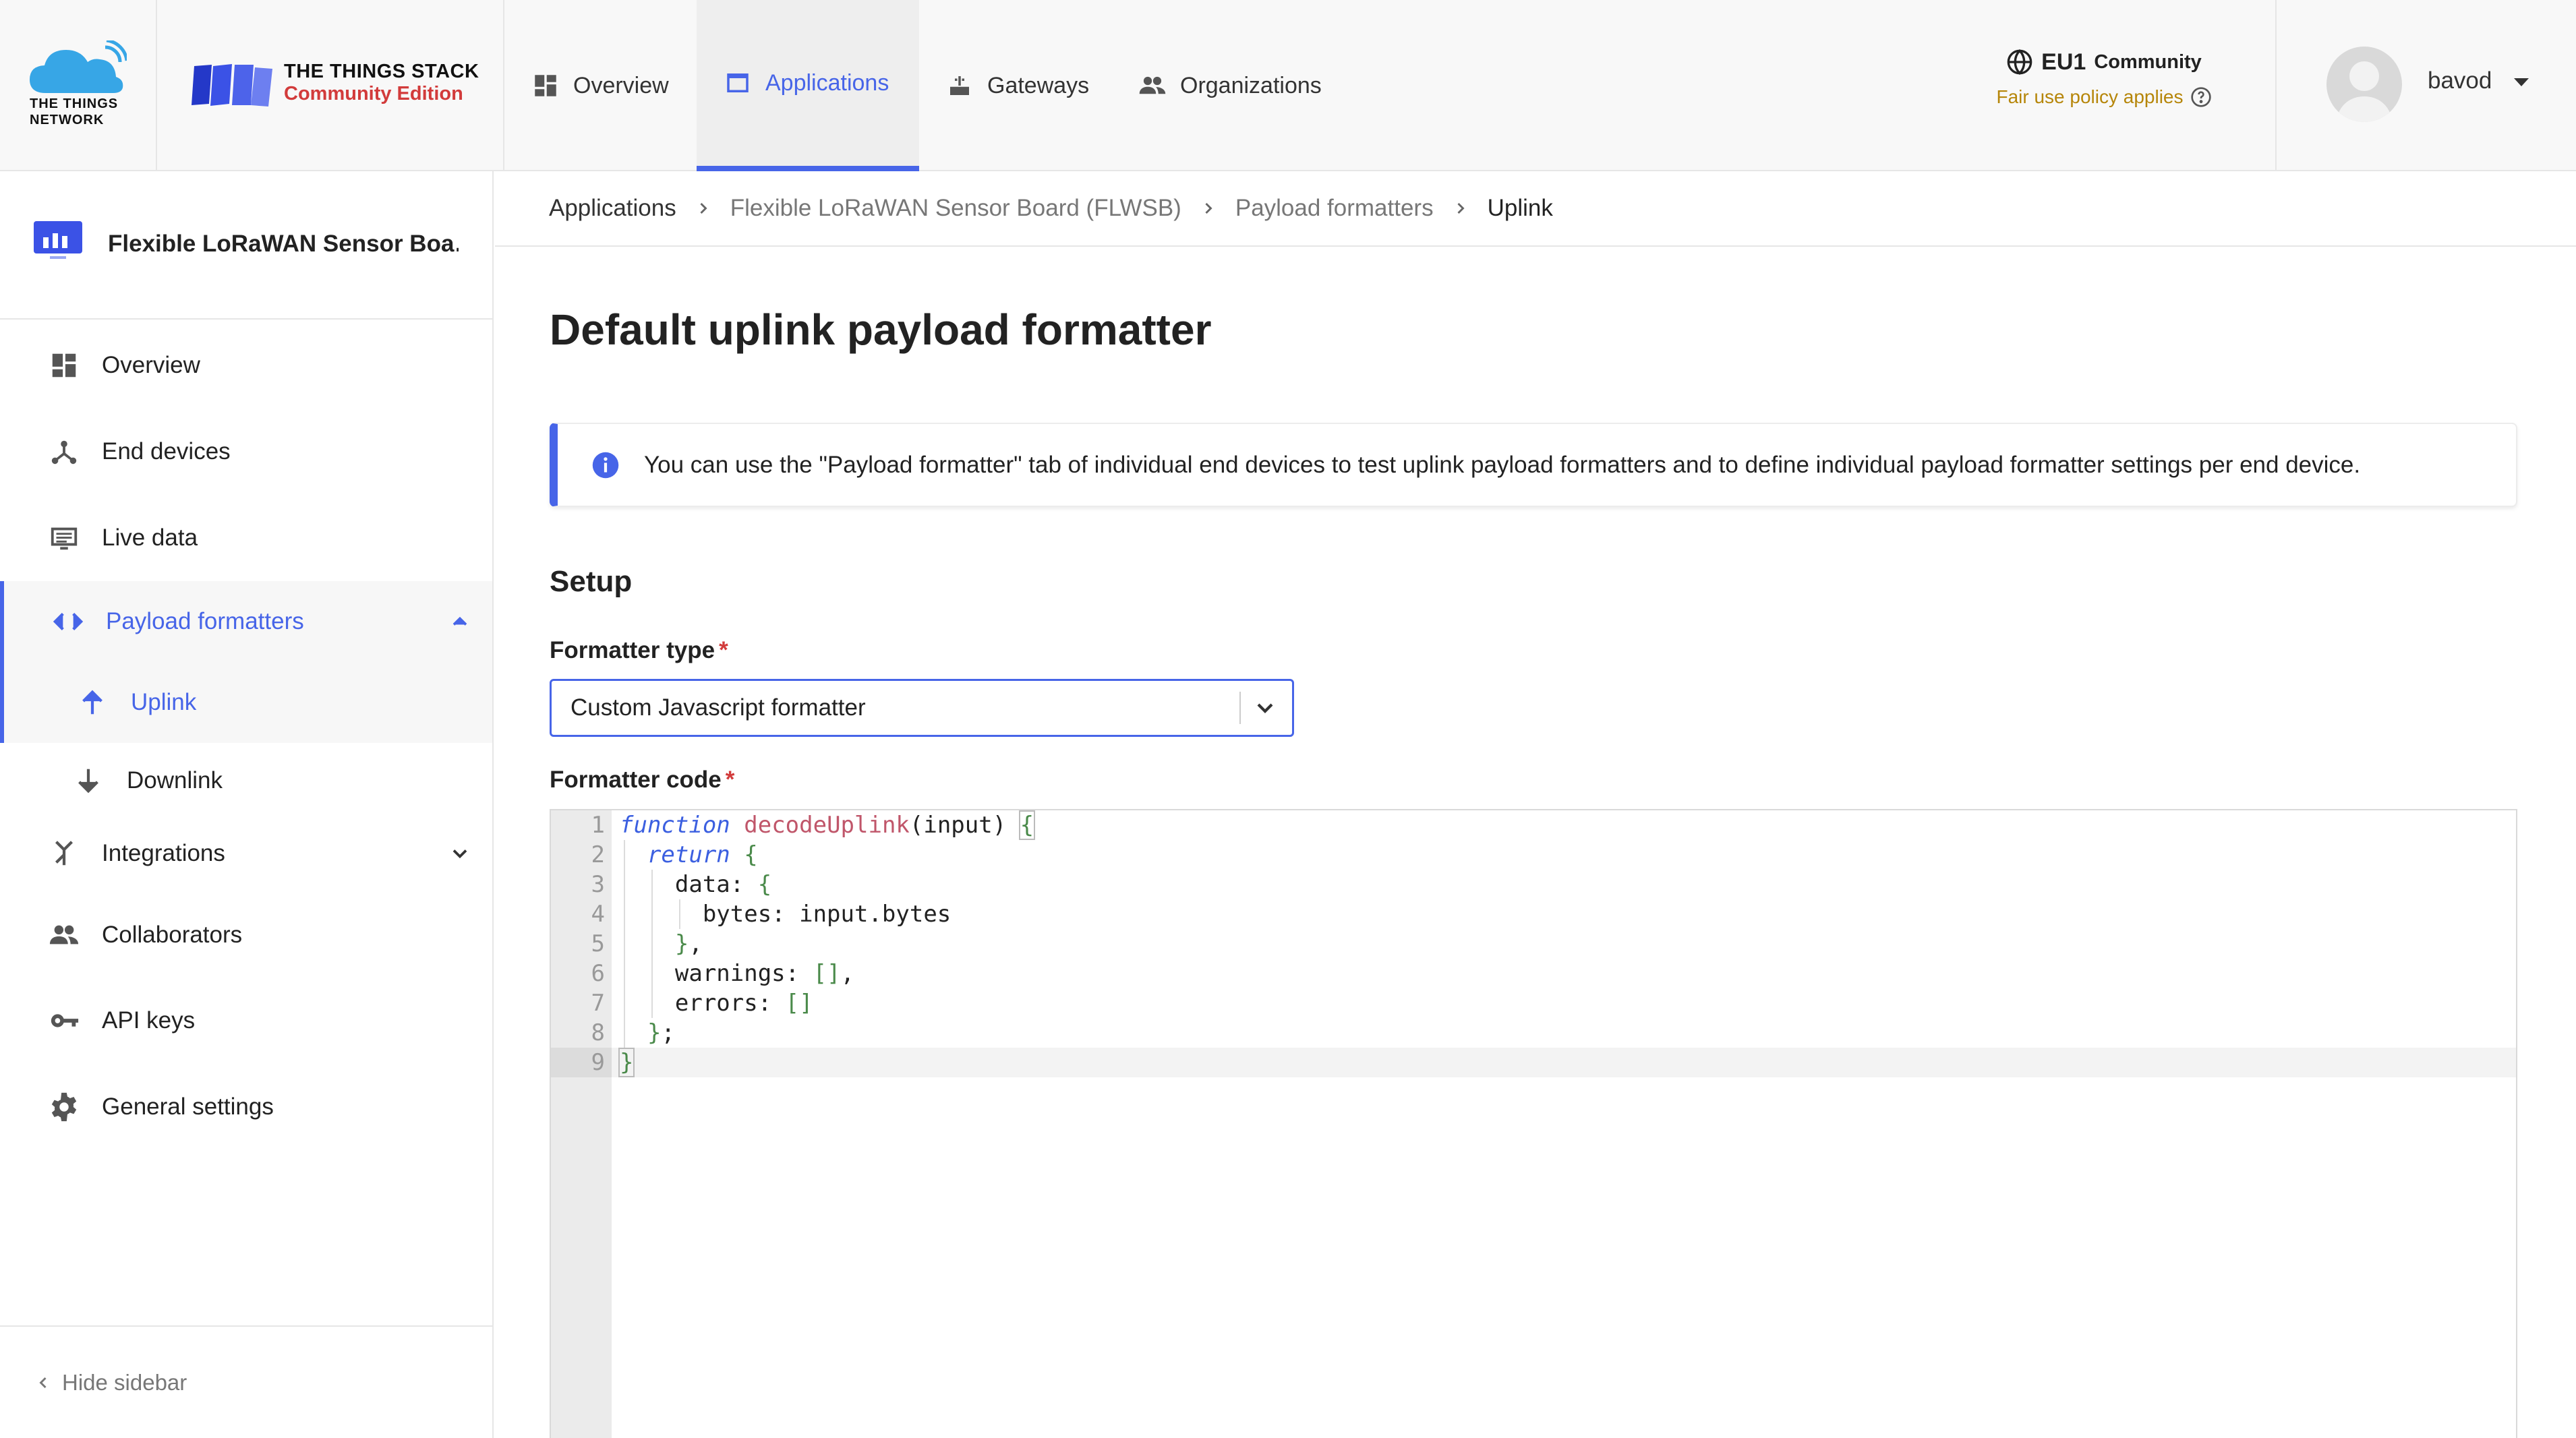 This screenshot has height=1438, width=2576. Describe the element at coordinates (738, 83) in the screenshot. I see `application-icon` at that location.